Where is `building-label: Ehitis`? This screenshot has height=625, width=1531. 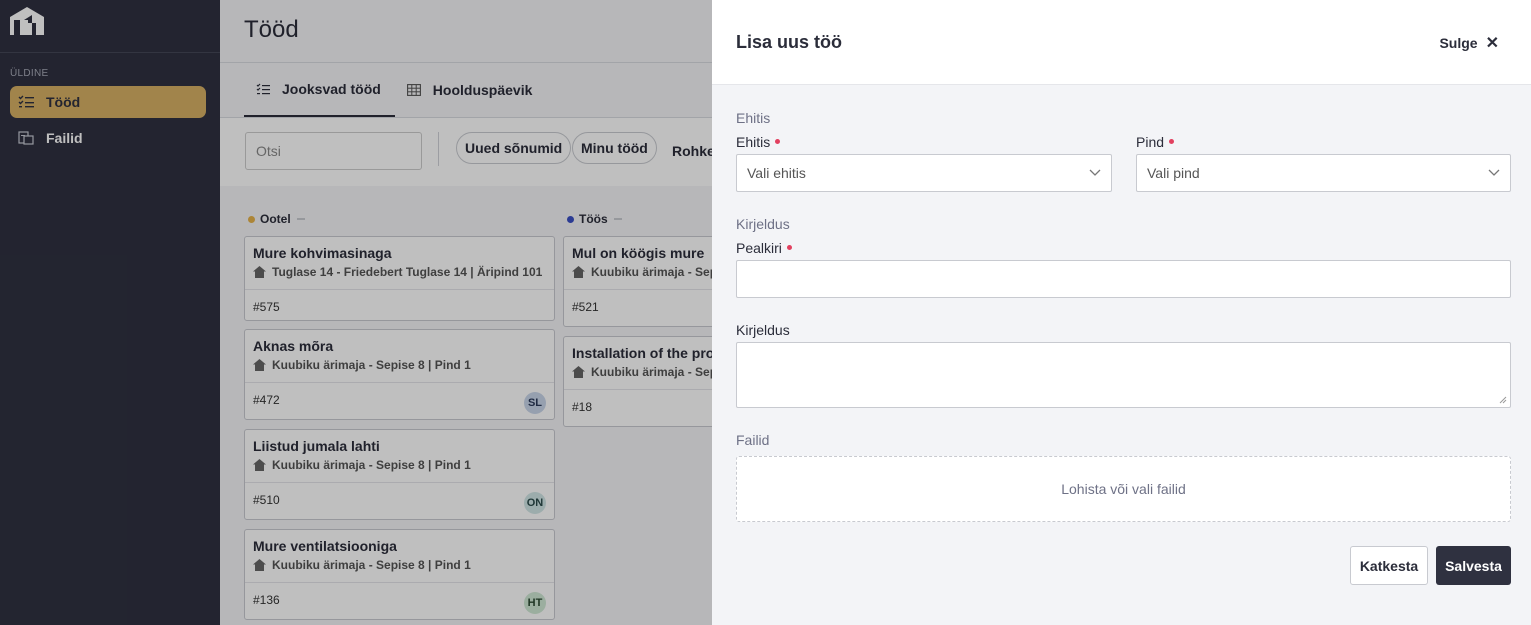 building-label: Ehitis is located at coordinates (758, 142).